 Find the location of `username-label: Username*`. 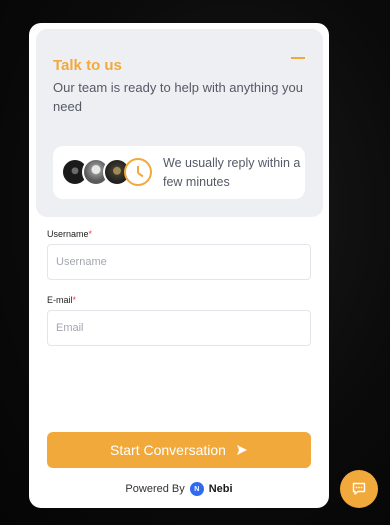

username-label: Username* is located at coordinates (70, 234).